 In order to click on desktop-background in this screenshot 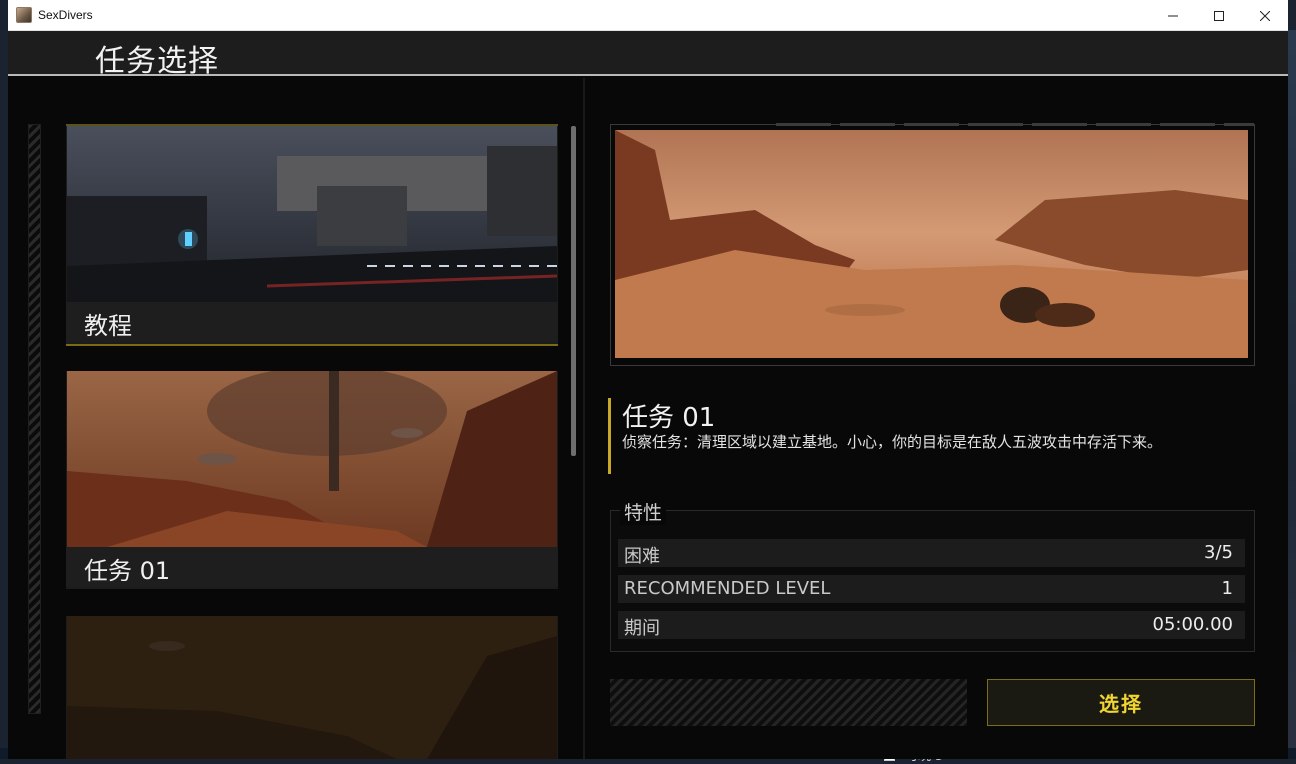, I will do `click(1292, 394)`.